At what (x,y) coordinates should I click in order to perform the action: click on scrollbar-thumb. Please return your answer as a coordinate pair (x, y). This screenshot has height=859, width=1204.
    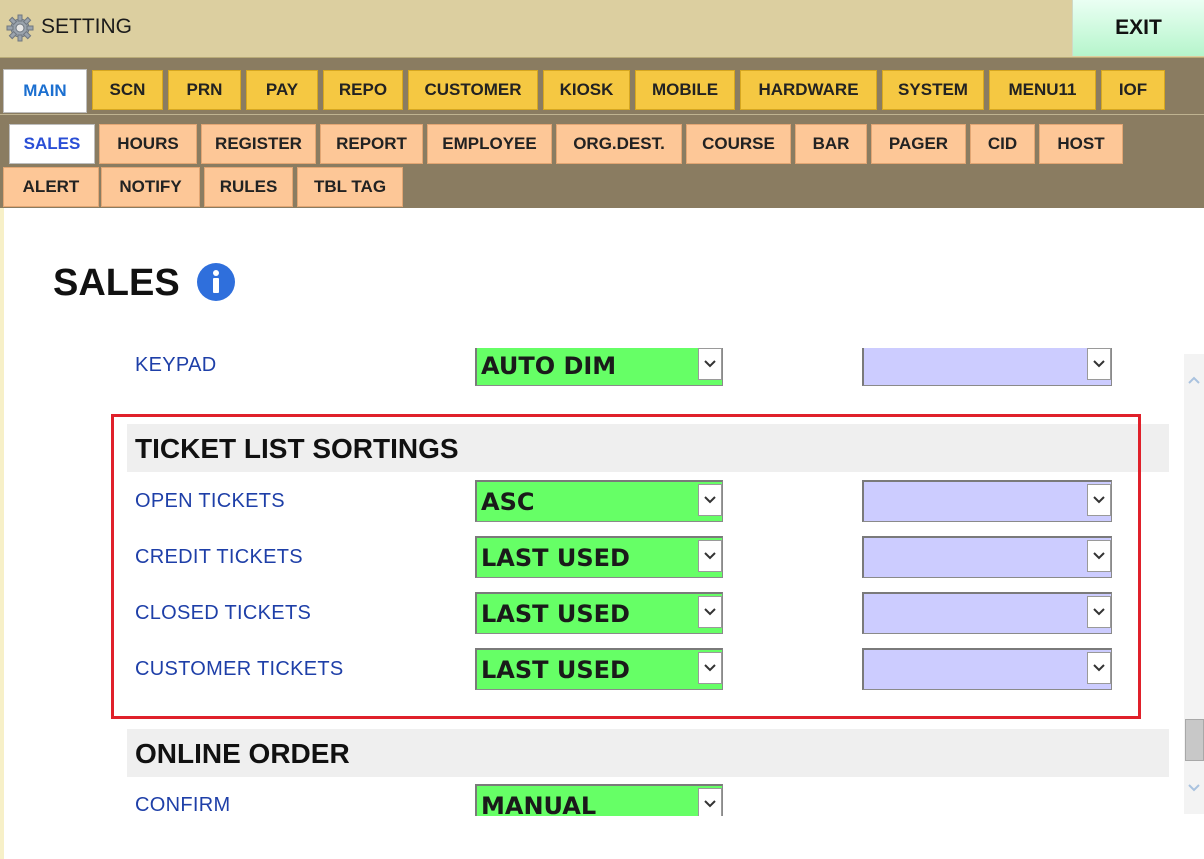
    Looking at the image, I should click on (1194, 740).